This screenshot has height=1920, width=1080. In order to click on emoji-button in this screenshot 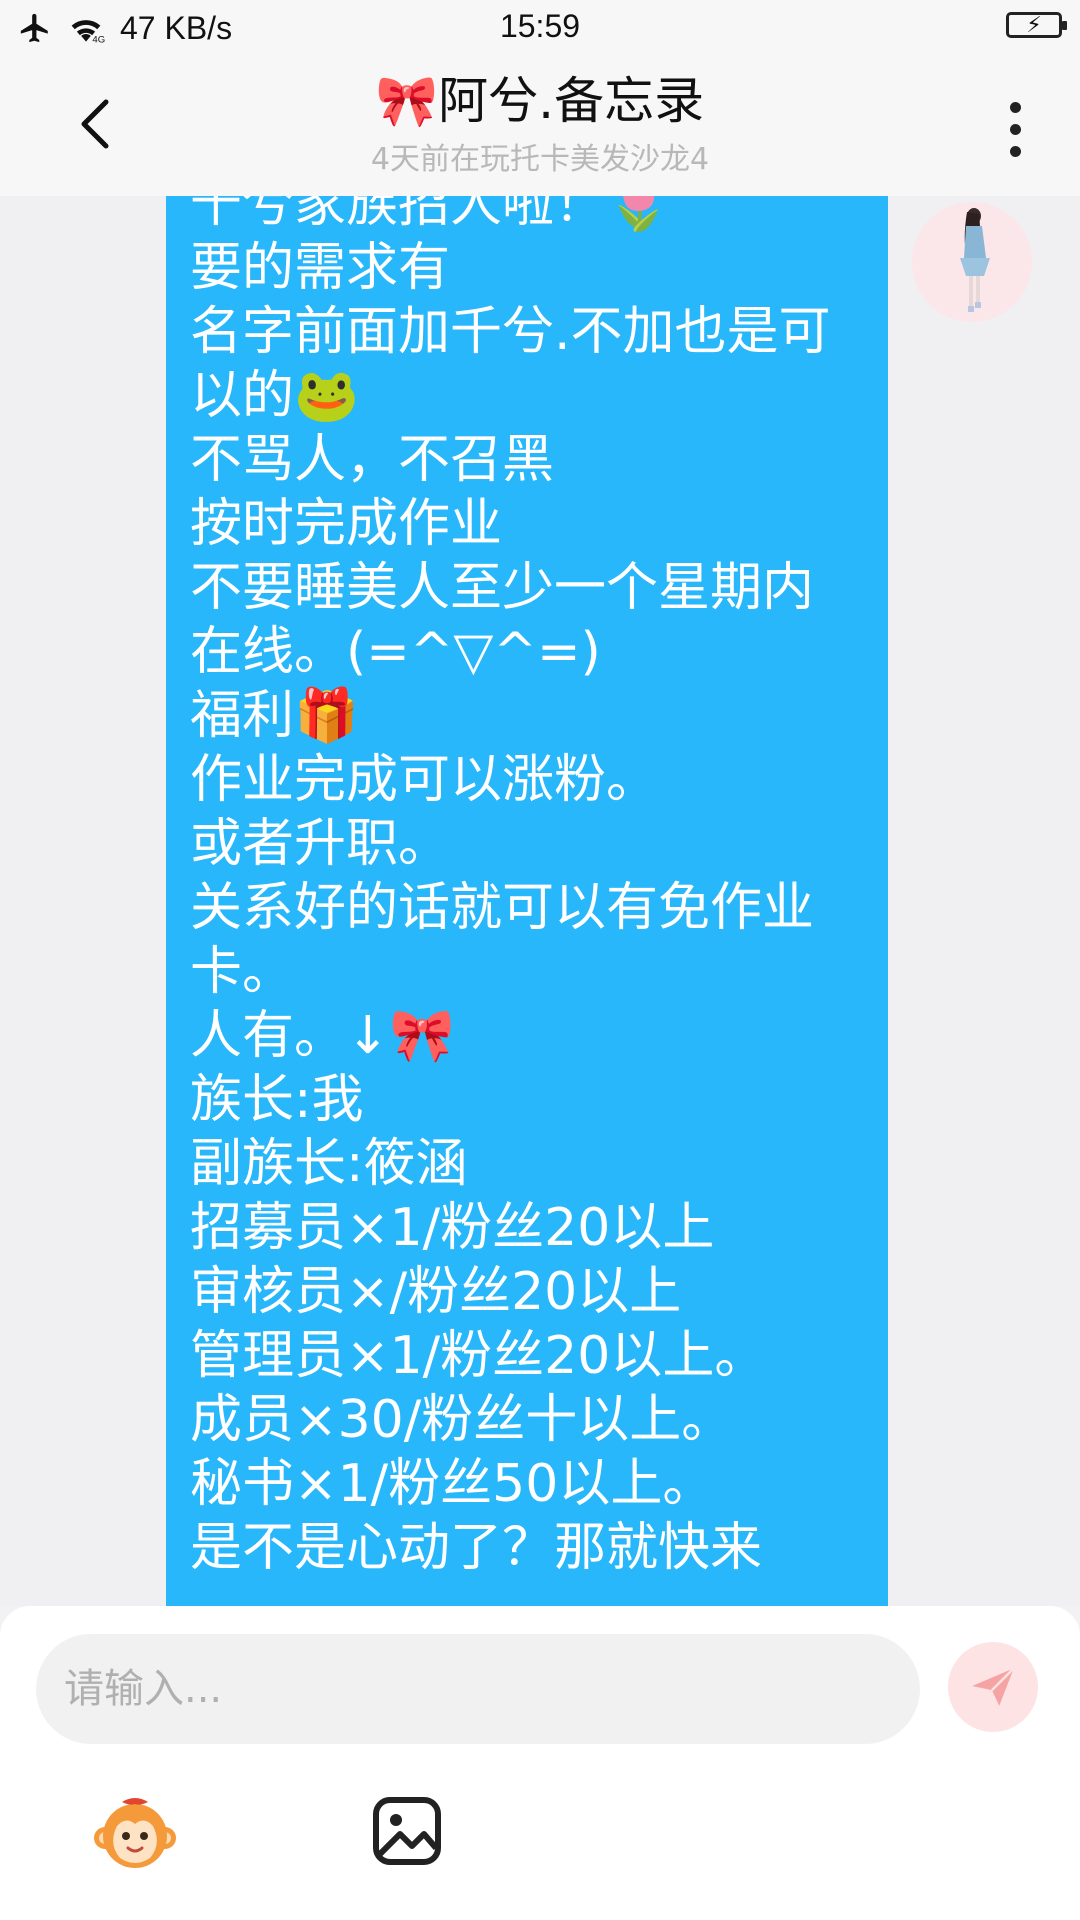, I will do `click(135, 1835)`.